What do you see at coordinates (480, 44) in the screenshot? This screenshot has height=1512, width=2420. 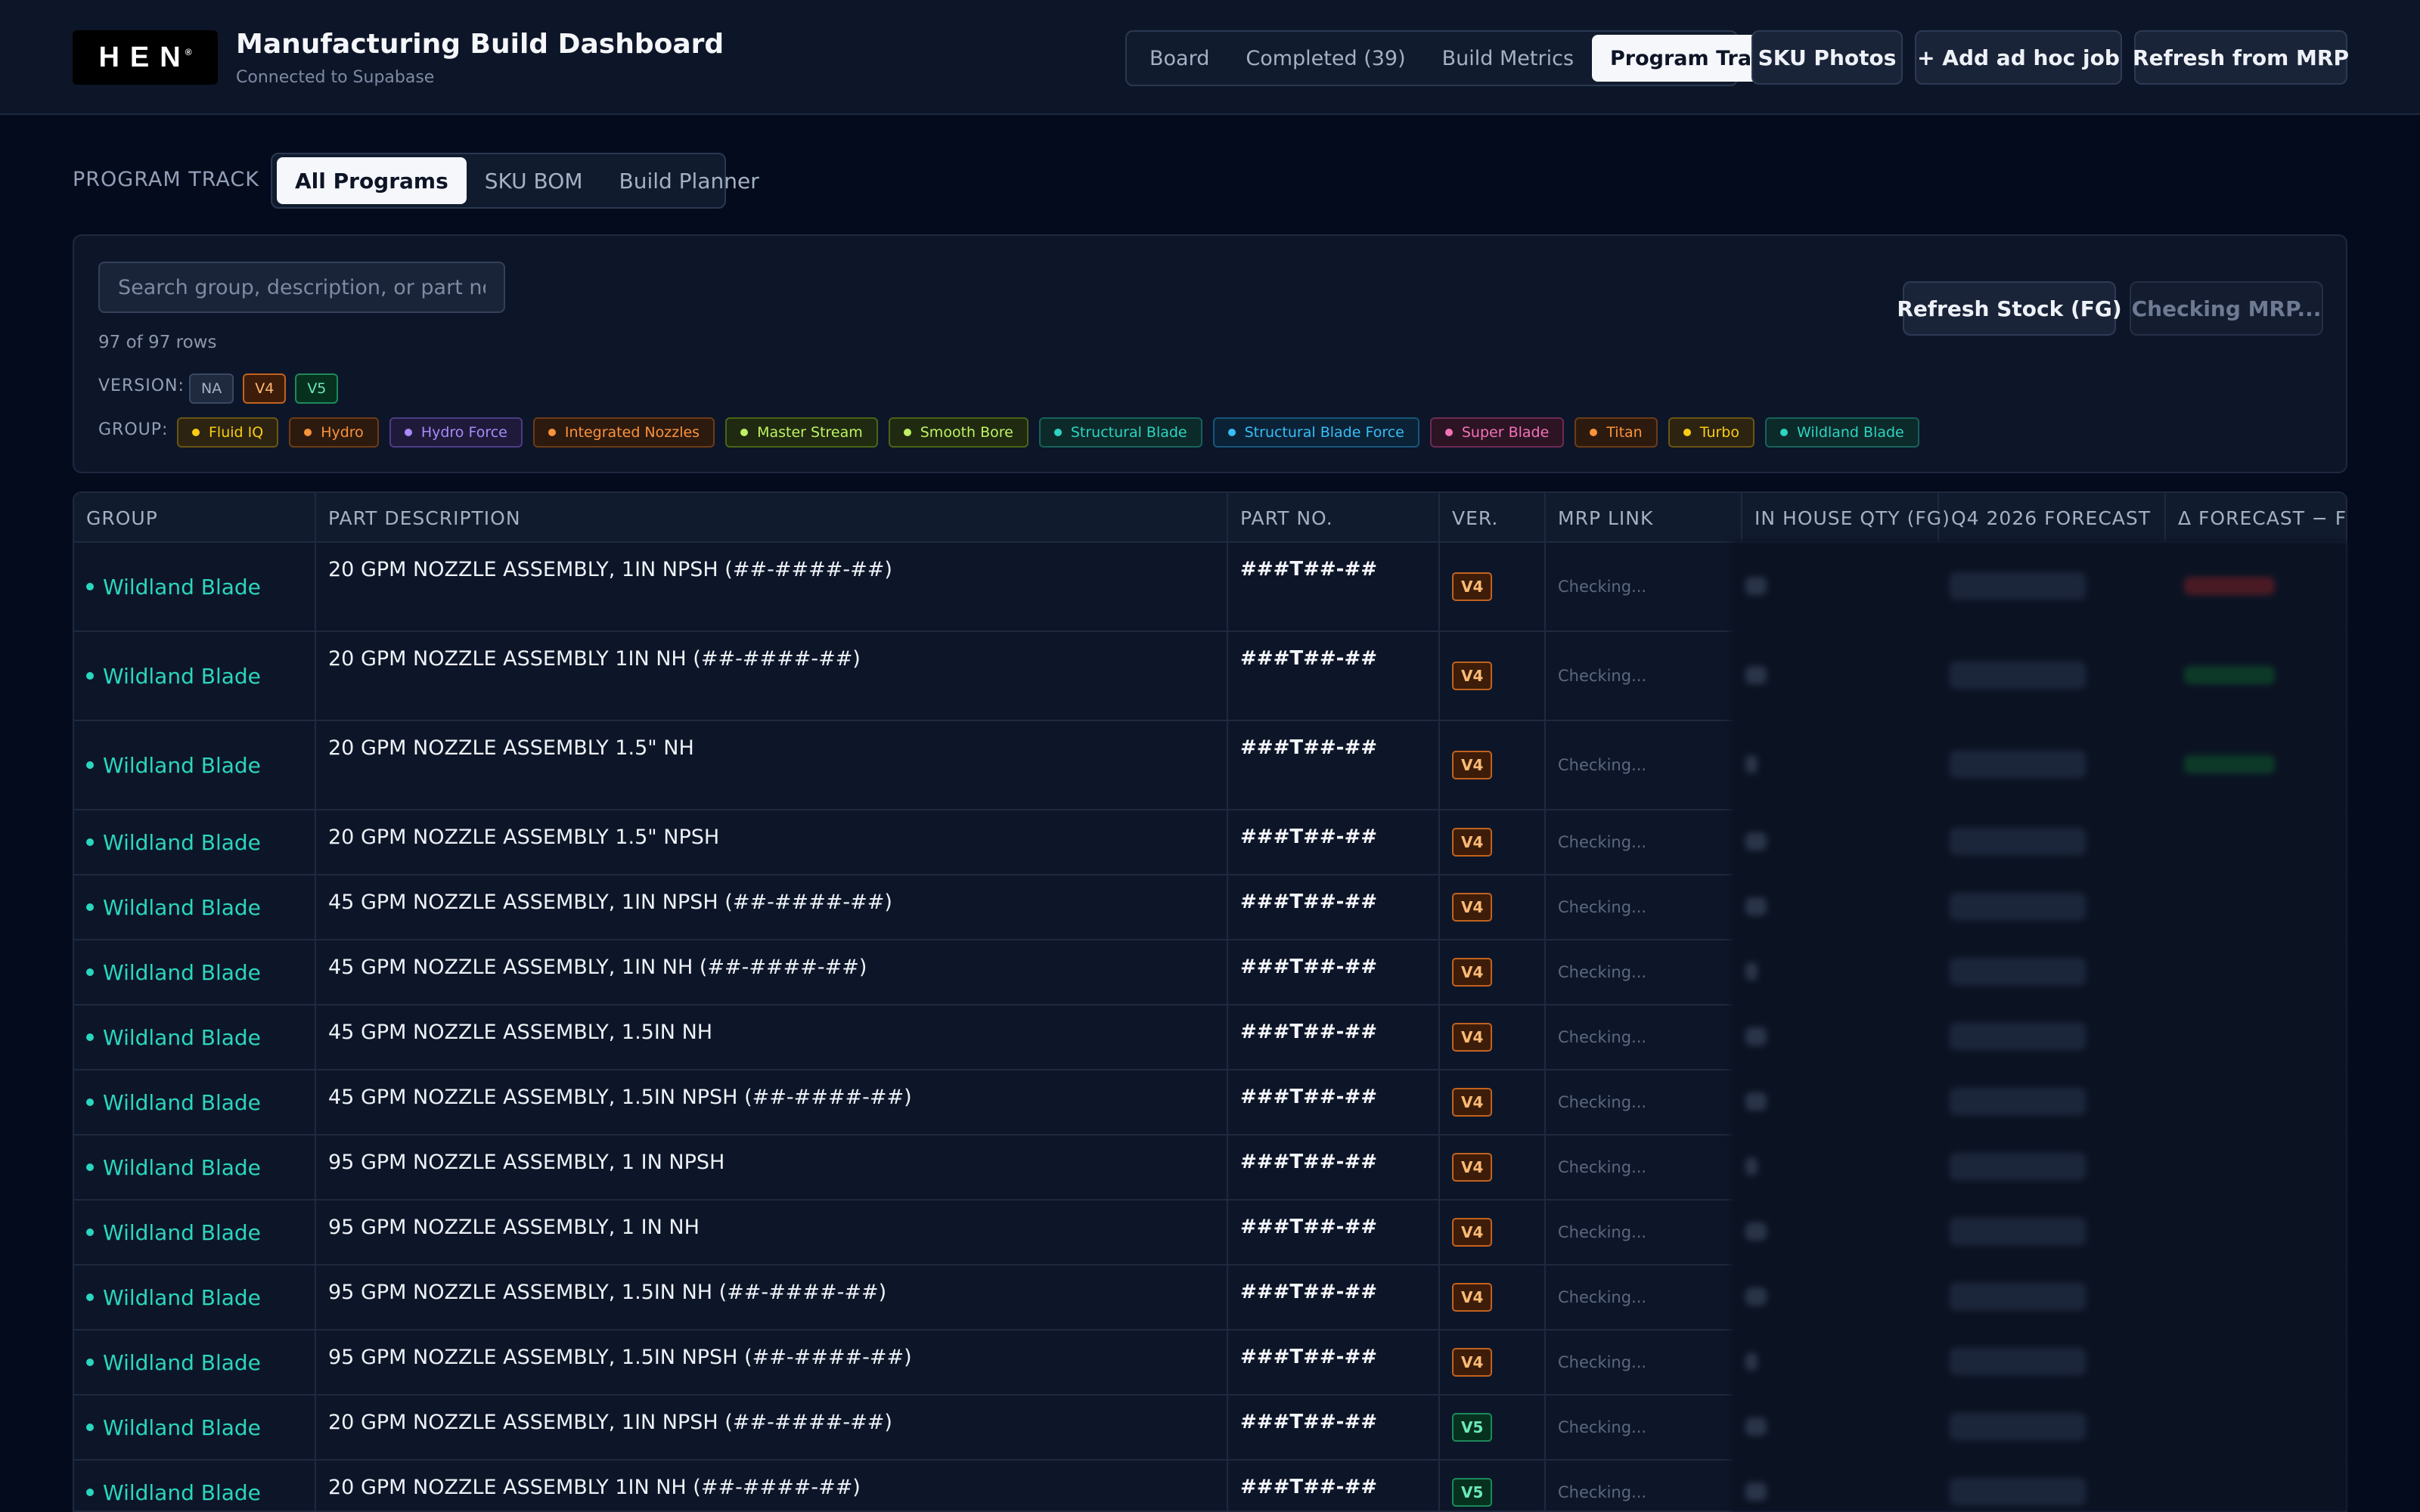 I see `app-title: Manufacturing Build Dashboard` at bounding box center [480, 44].